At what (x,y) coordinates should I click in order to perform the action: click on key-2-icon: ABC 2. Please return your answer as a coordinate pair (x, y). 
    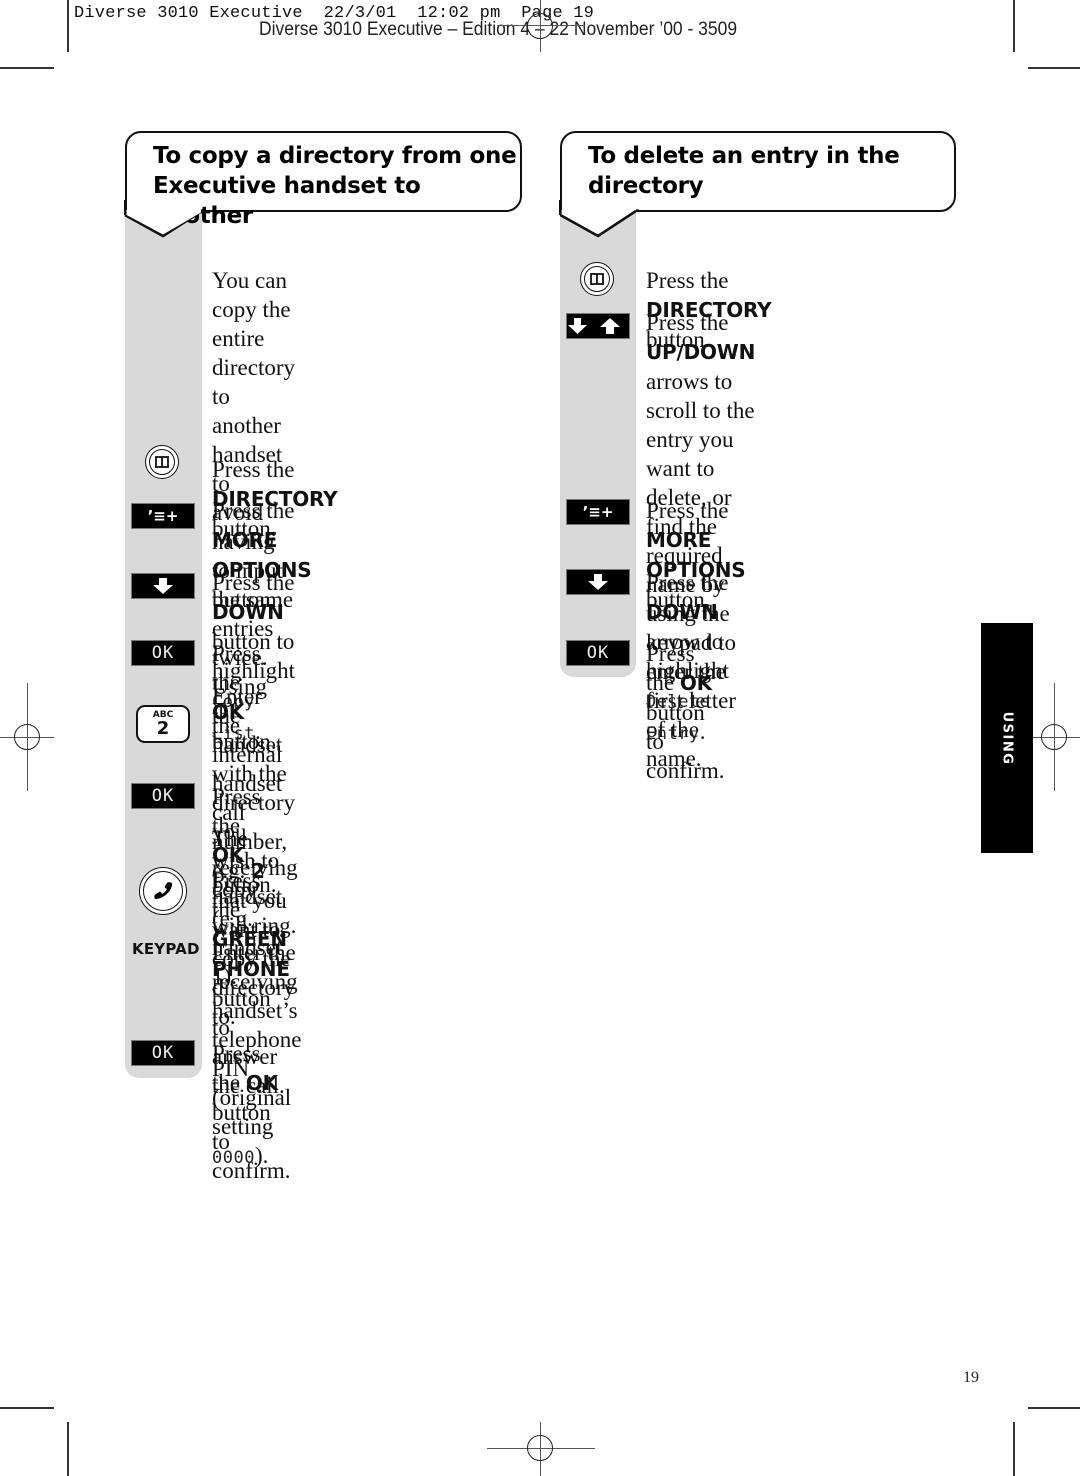
    Looking at the image, I should click on (163, 724).